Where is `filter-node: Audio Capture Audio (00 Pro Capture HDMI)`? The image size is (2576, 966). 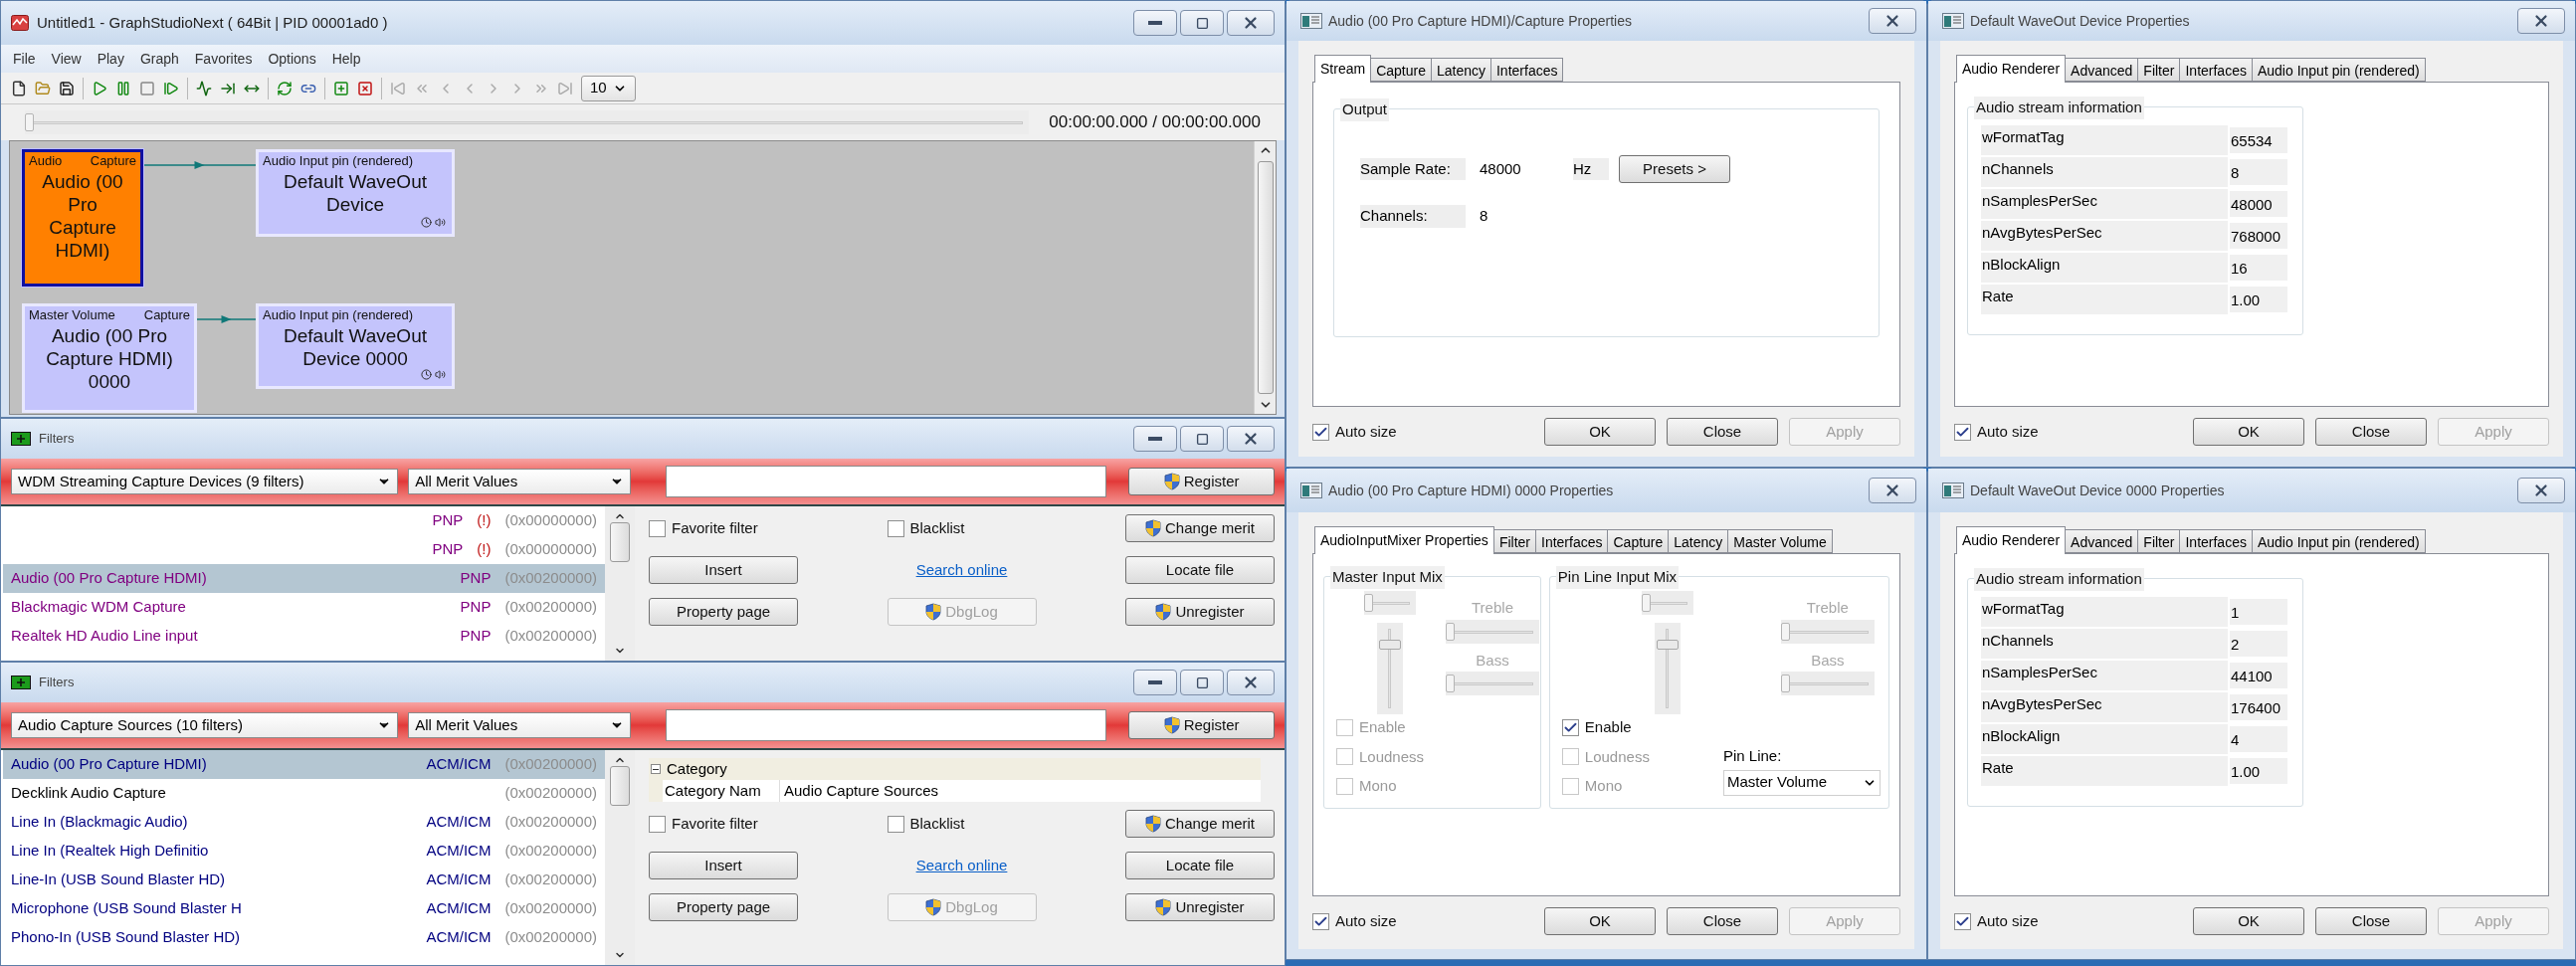 filter-node: Audio Capture Audio (00 Pro Capture HDMI) is located at coordinates (82, 218).